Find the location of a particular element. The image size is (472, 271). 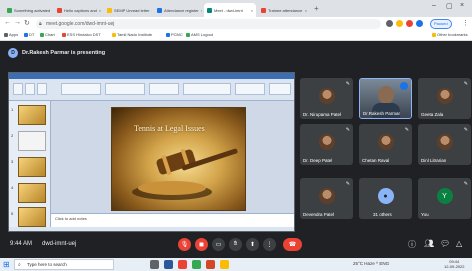

present-button: ⬆ is located at coordinates (252, 244).